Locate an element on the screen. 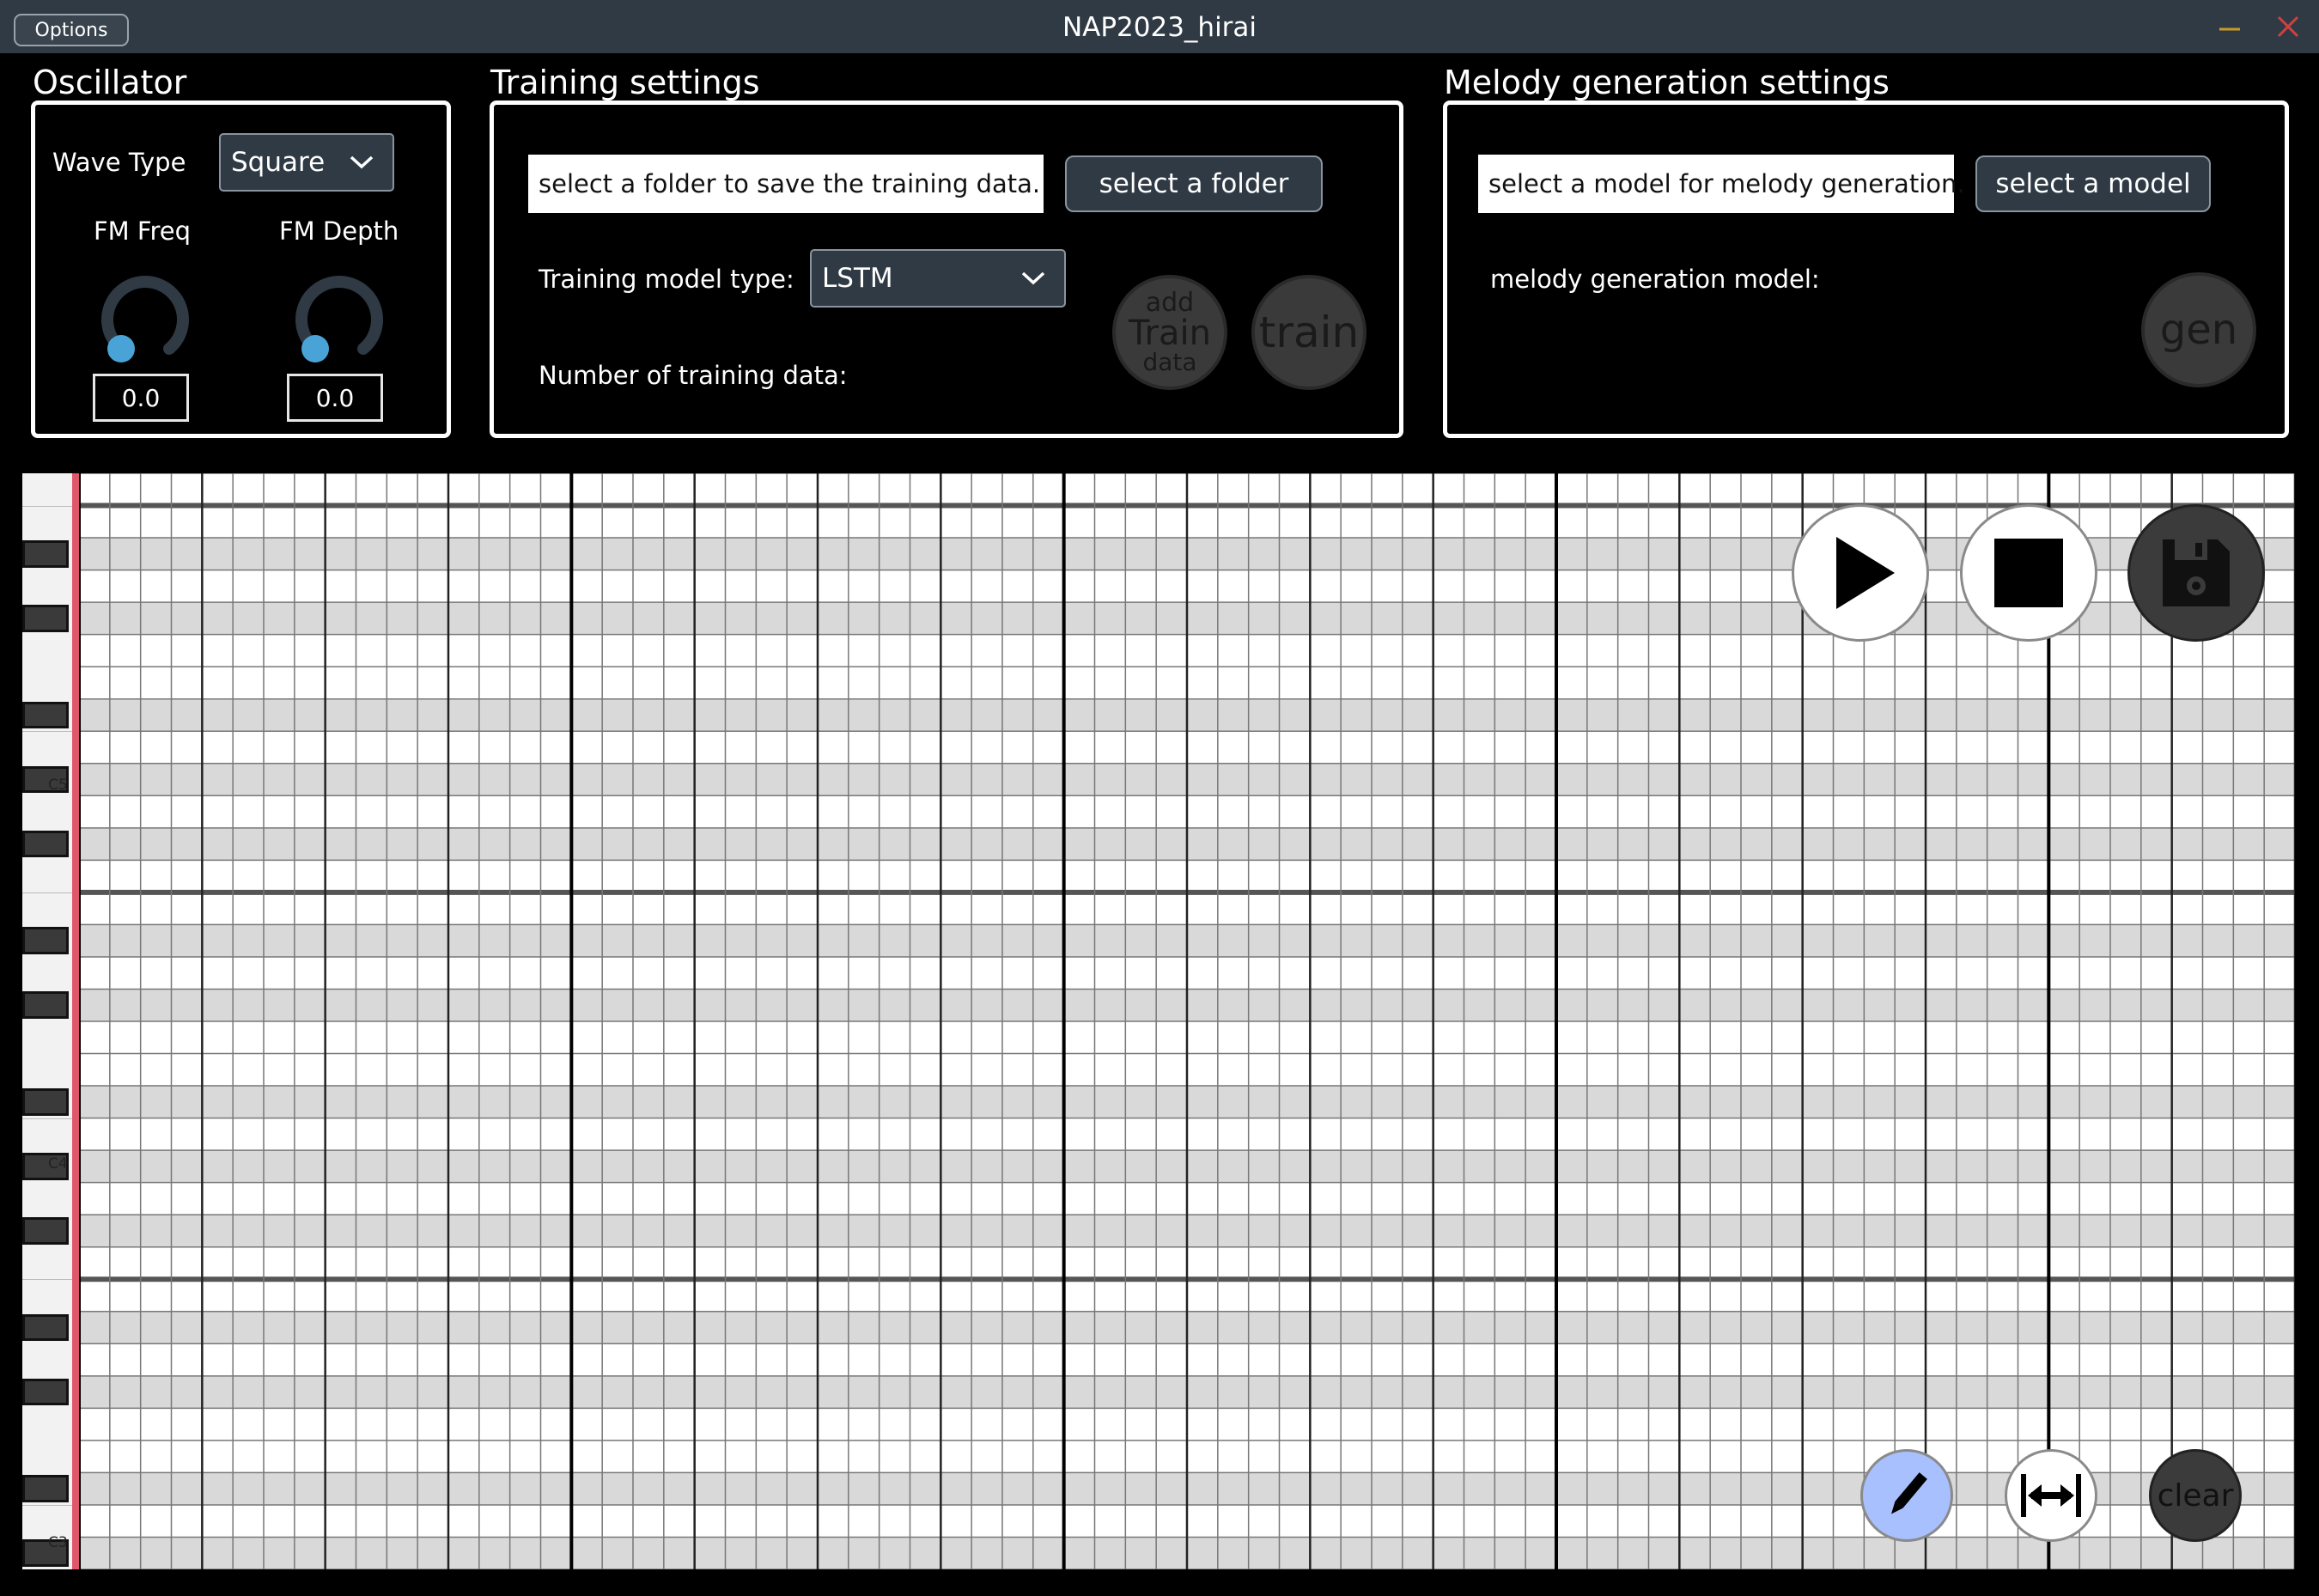 The width and height of the screenshot is (2319, 1596). oscillator-title: Oscillator is located at coordinates (110, 82).